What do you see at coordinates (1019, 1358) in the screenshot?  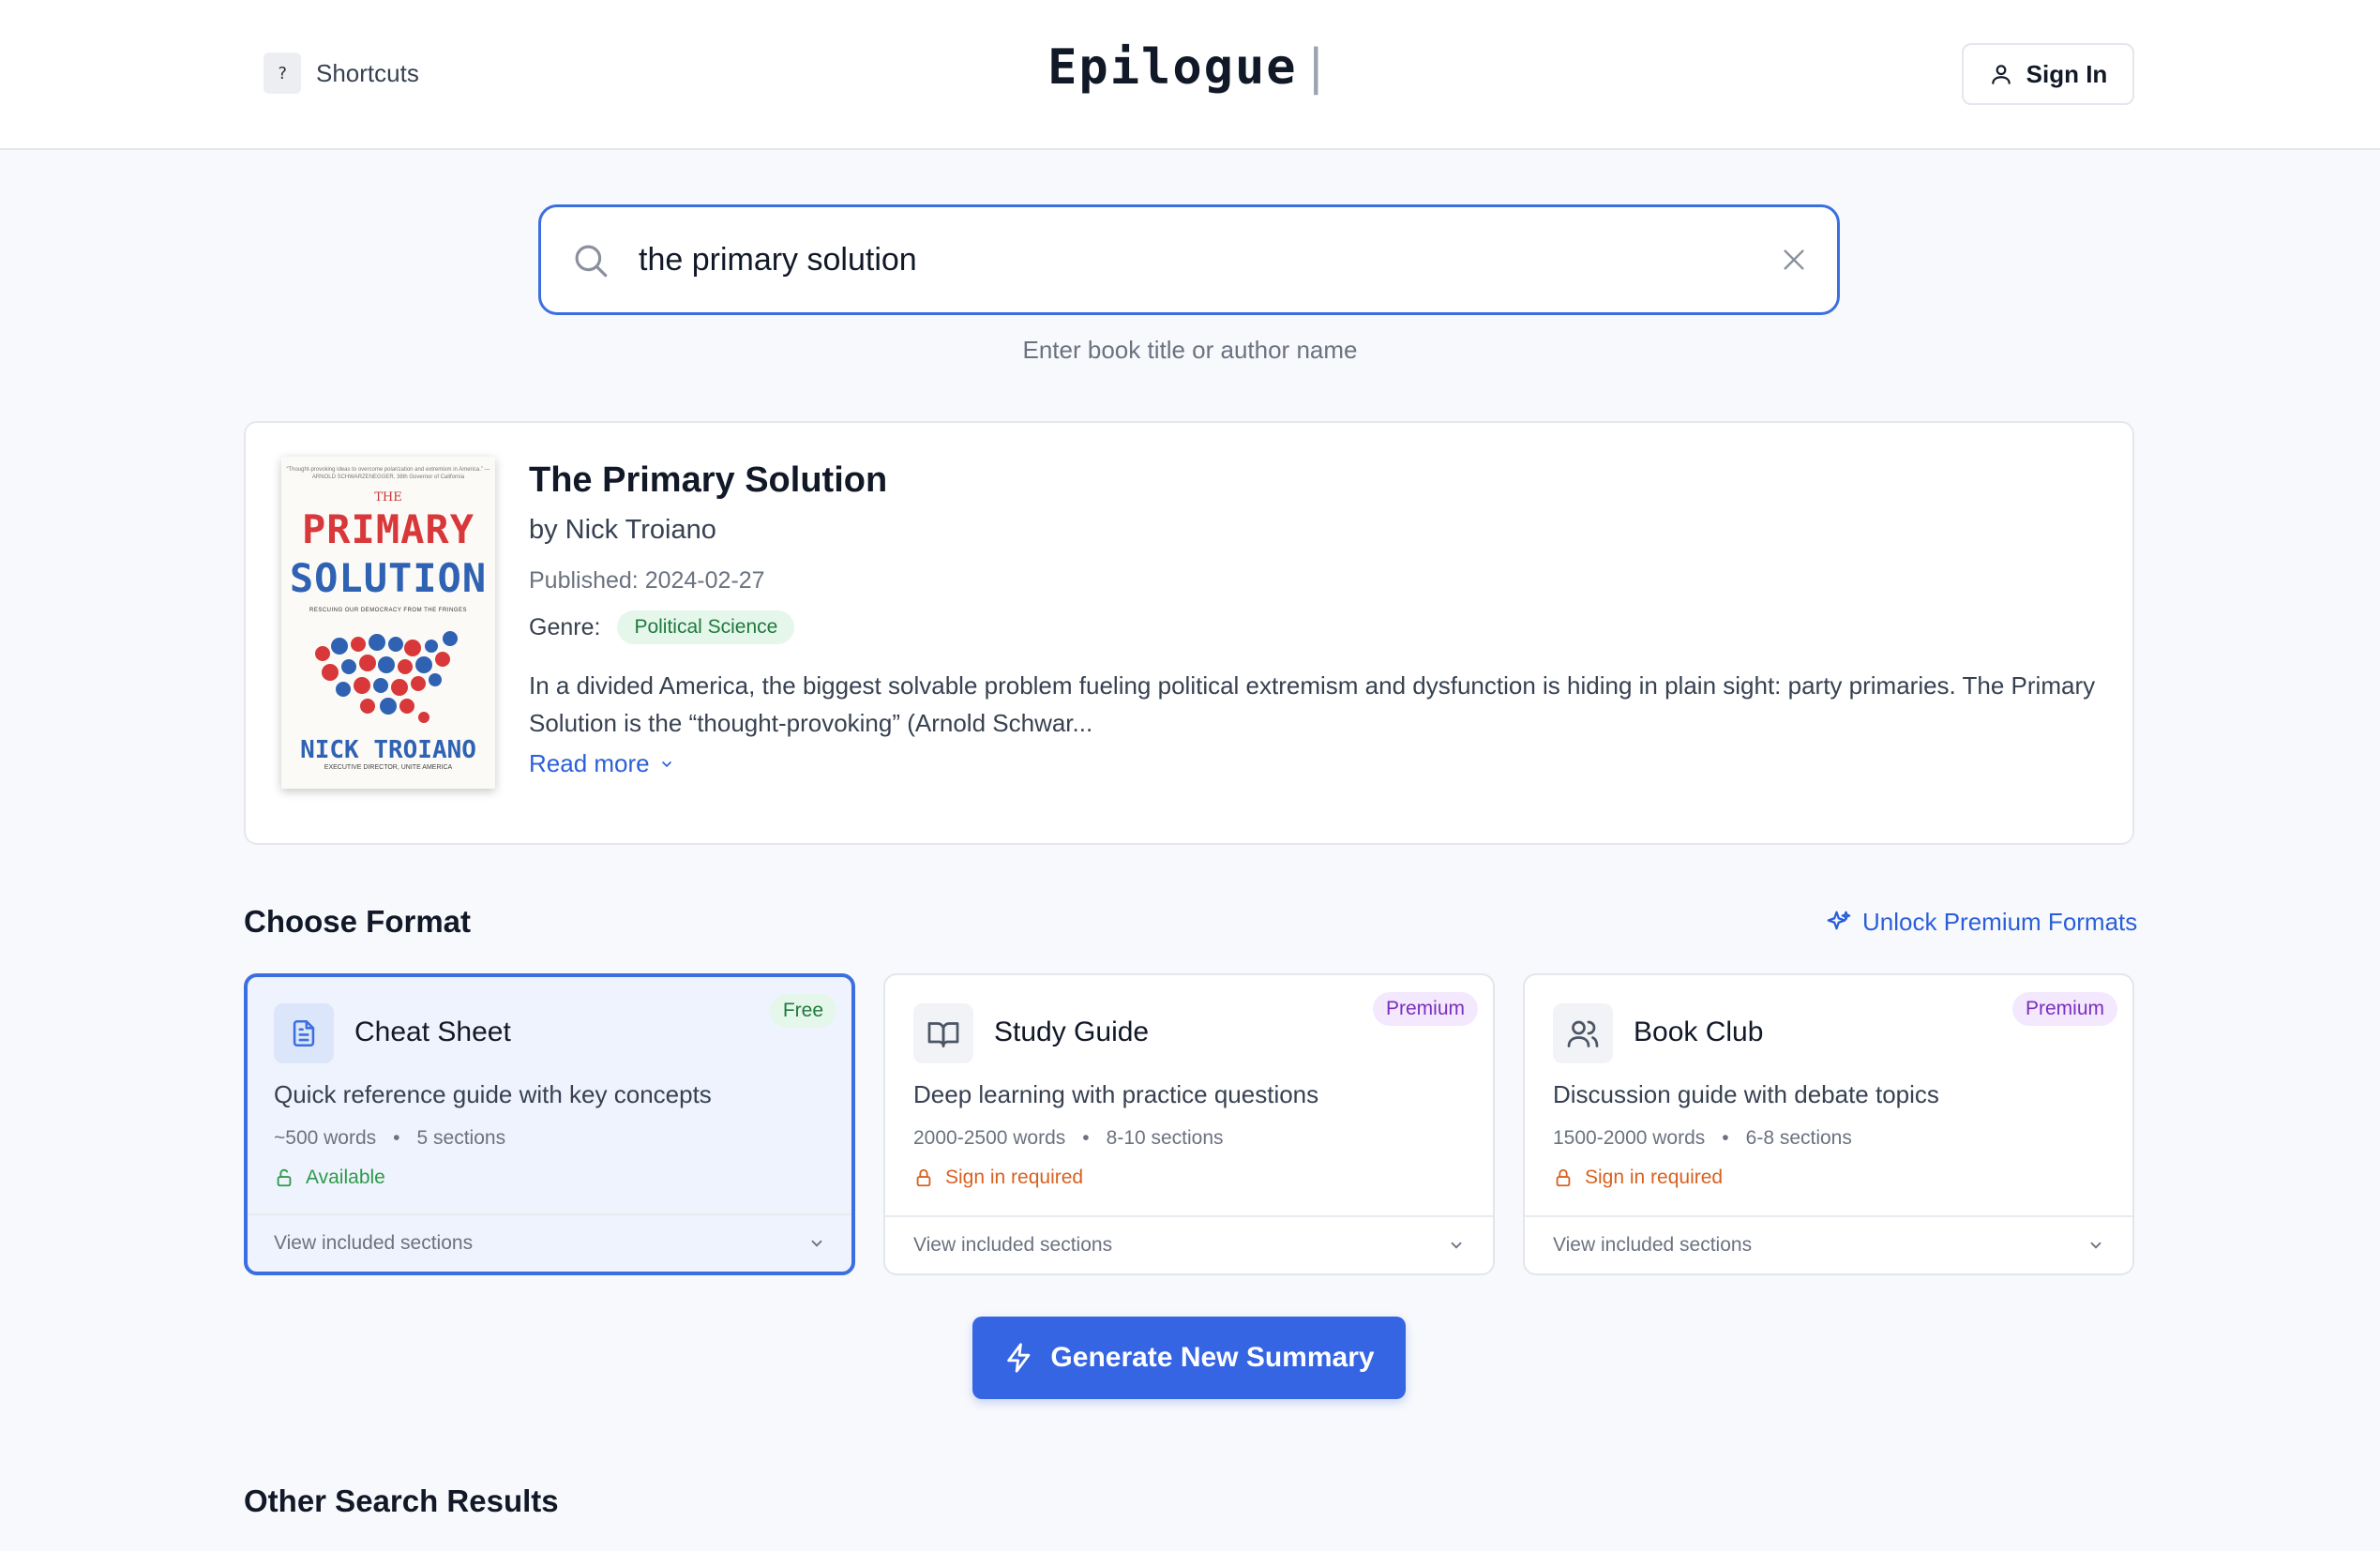 I see `lightning-icon` at bounding box center [1019, 1358].